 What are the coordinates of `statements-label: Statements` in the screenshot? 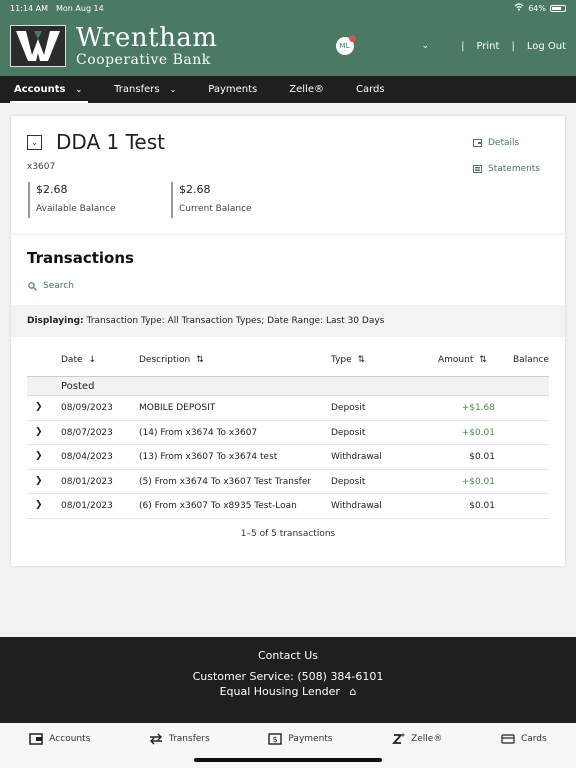 It's located at (514, 169).